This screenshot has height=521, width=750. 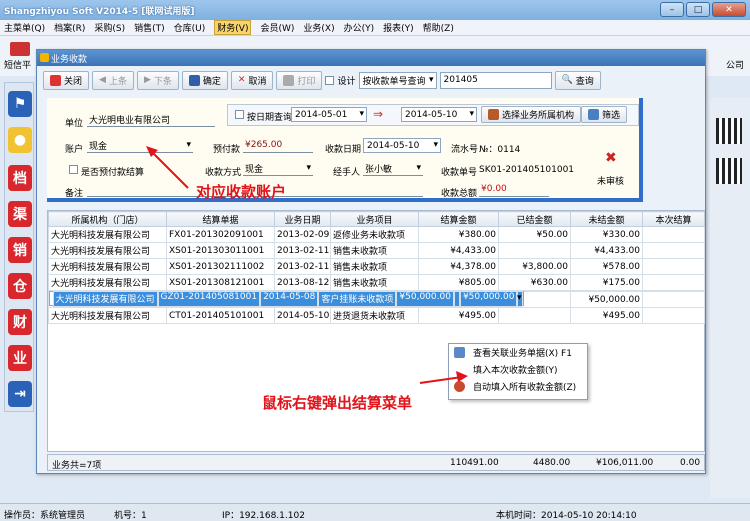 I want to click on annotation-account: 对应收款账户, so click(x=241, y=192).